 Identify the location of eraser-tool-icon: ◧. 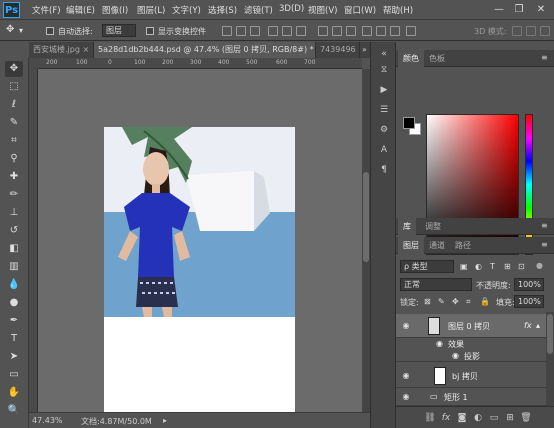
(14, 249).